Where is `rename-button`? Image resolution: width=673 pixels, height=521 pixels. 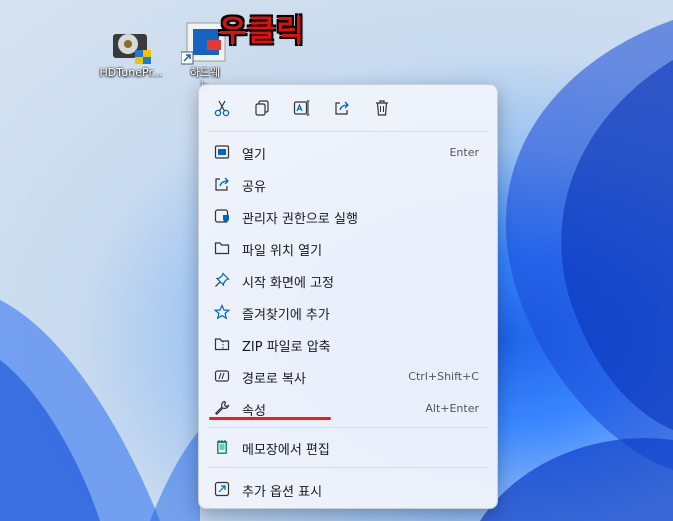
rename-button is located at coordinates (302, 108).